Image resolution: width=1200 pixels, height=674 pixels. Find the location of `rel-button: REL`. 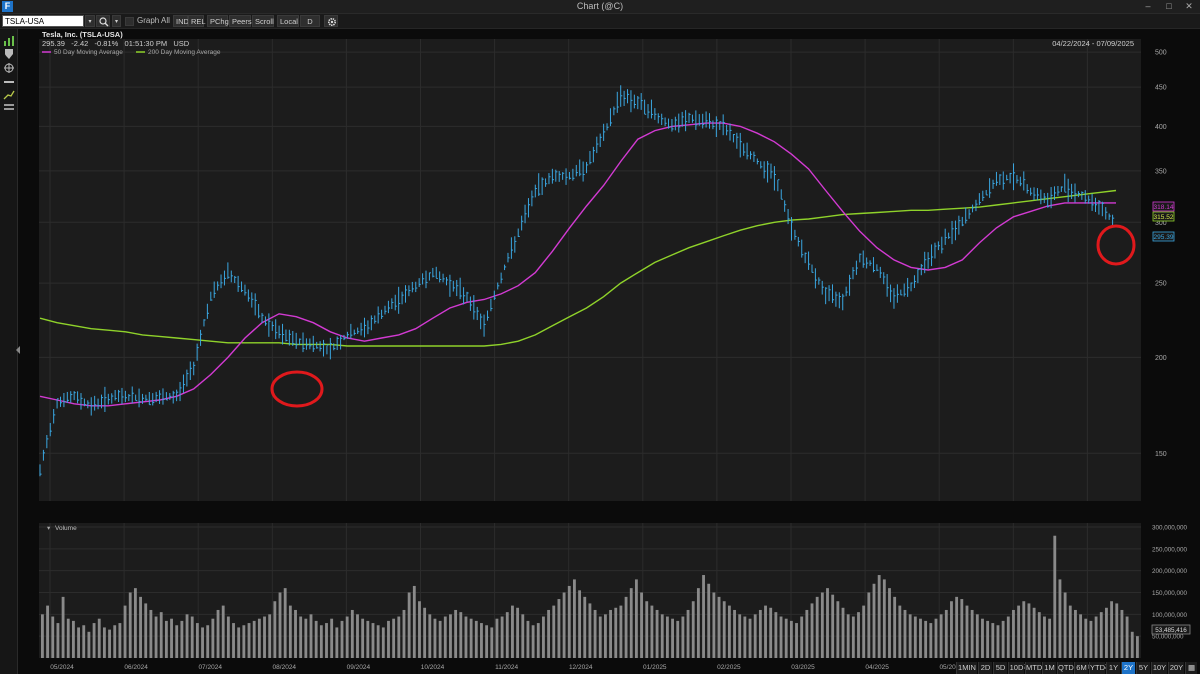

rel-button: REL is located at coordinates (197, 21).